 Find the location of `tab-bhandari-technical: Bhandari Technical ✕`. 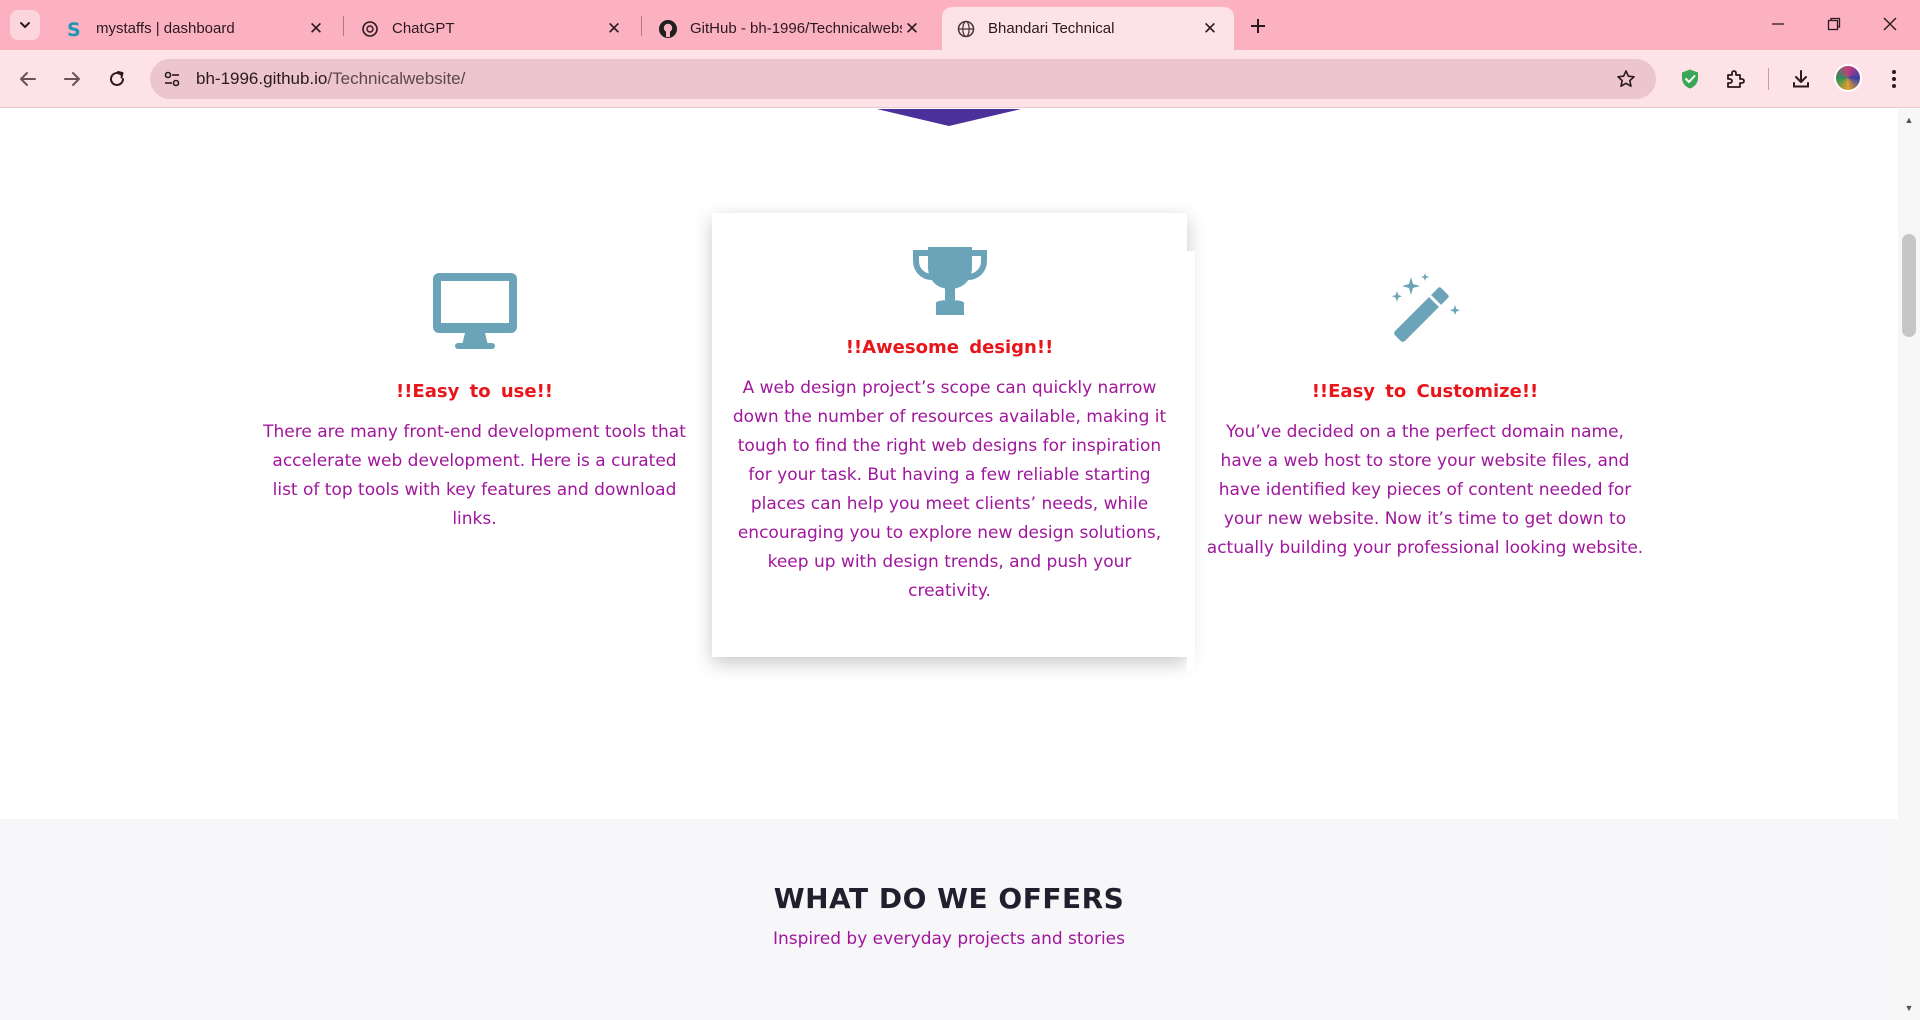

tab-bhandari-technical: Bhandari Technical ✕ is located at coordinates (1088, 28).